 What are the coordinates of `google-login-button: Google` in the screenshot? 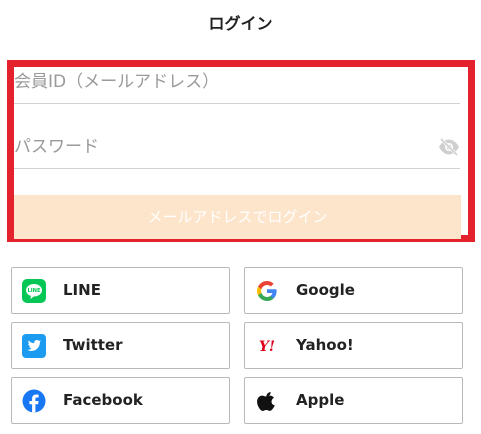 It's located at (353, 290).